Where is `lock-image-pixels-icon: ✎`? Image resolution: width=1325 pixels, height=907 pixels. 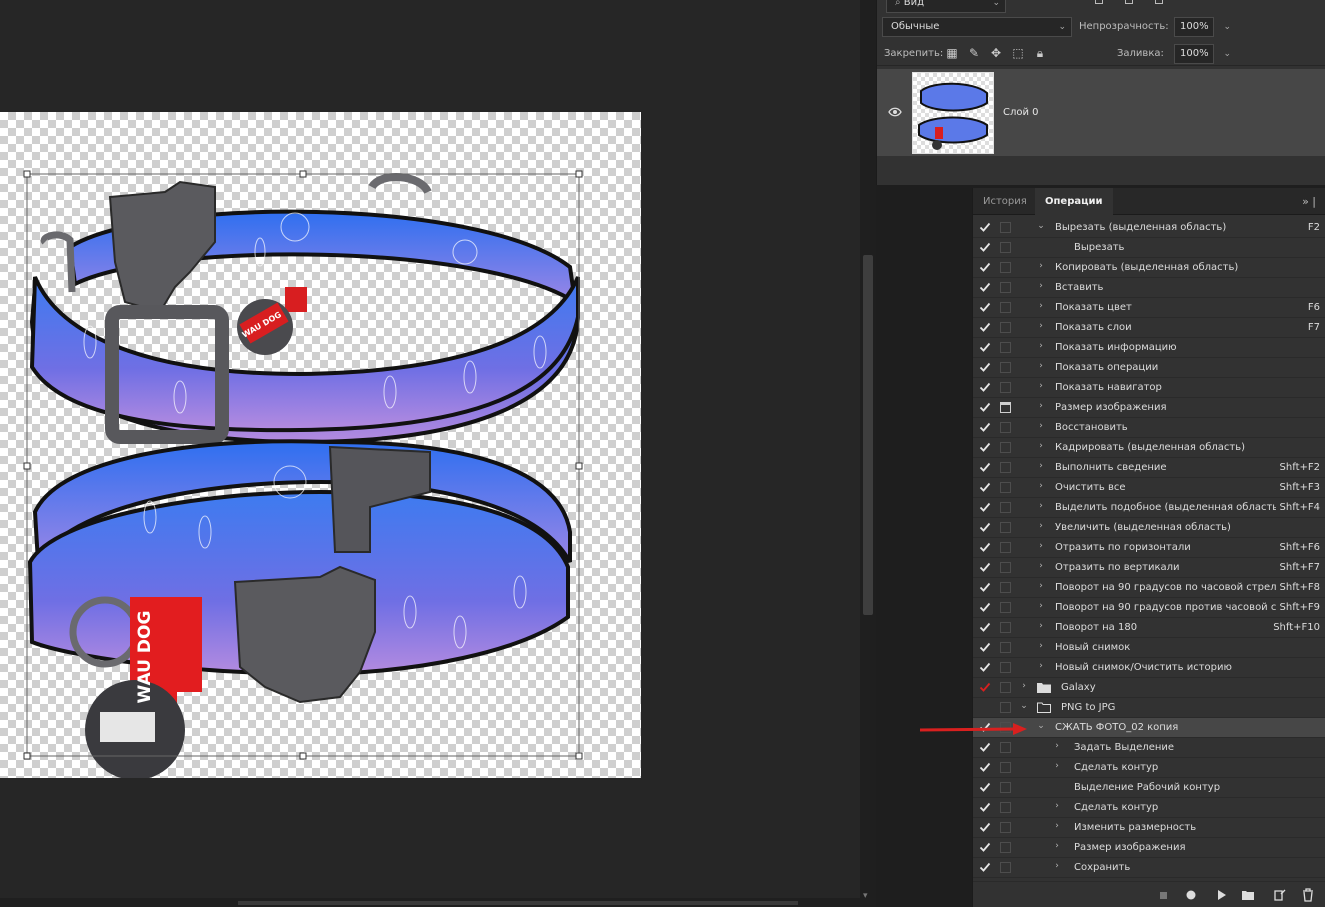 lock-image-pixels-icon: ✎ is located at coordinates (974, 53).